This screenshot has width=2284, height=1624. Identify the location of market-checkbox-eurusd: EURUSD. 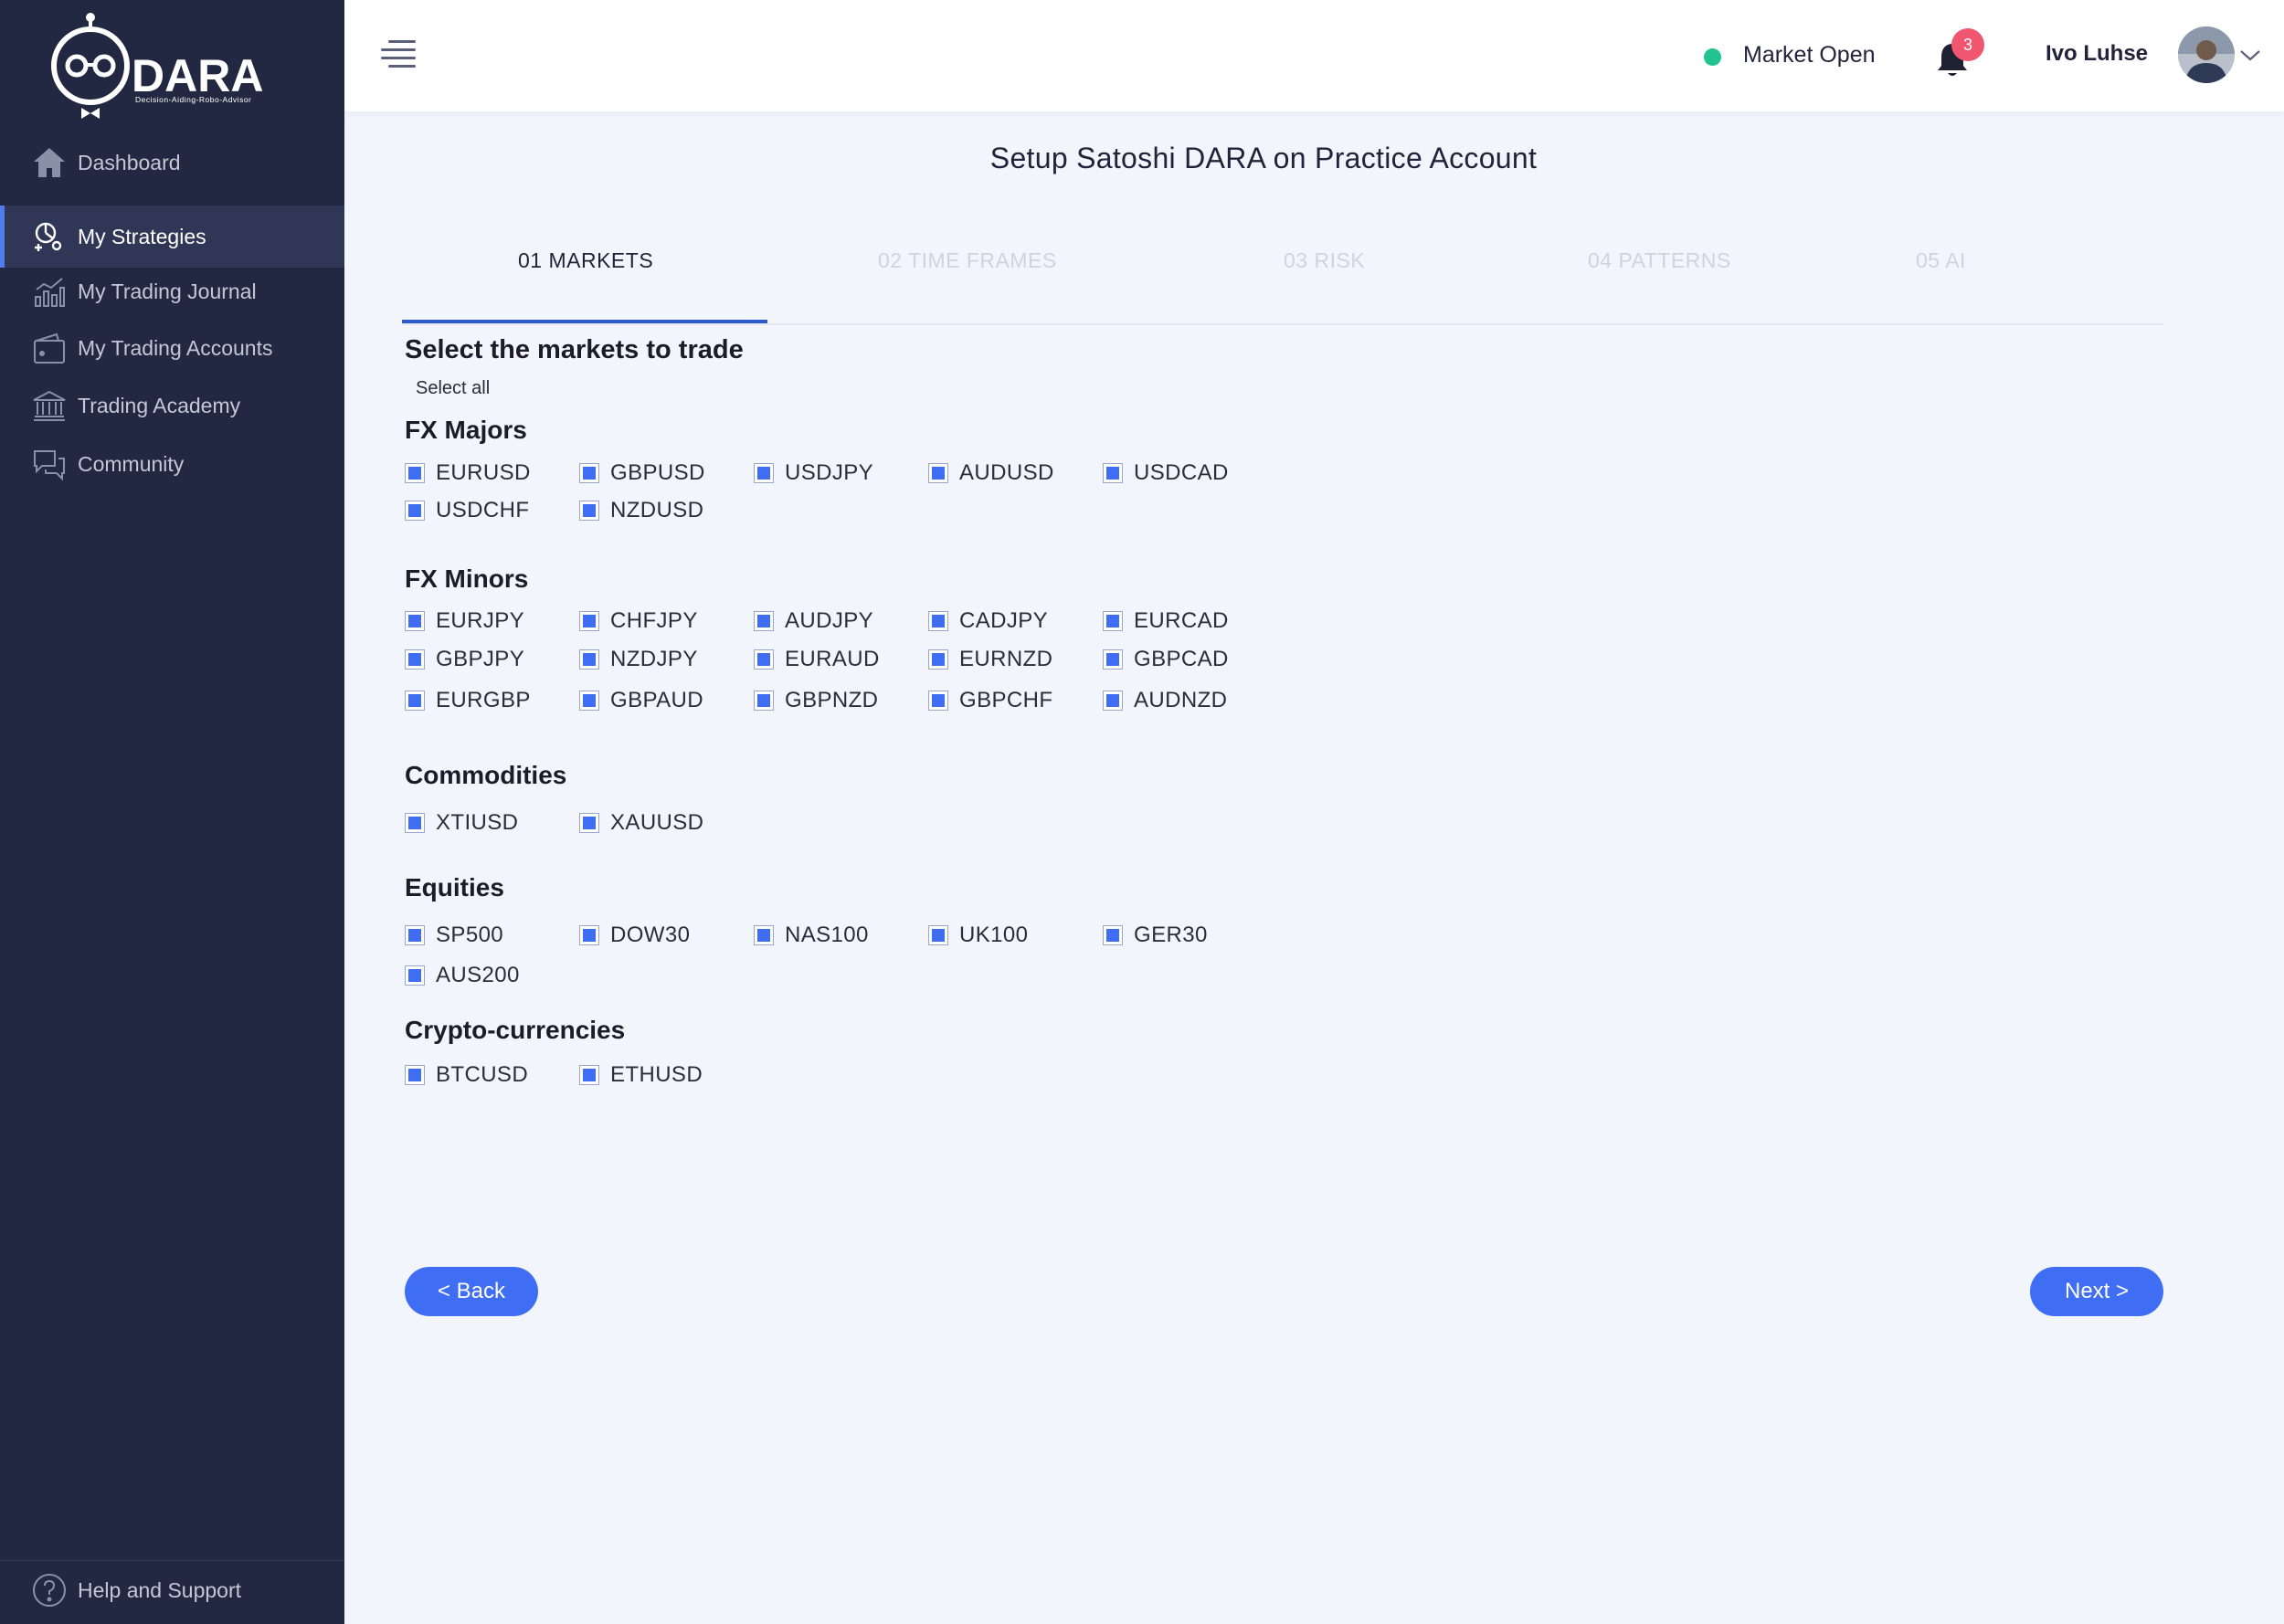
(468, 473).